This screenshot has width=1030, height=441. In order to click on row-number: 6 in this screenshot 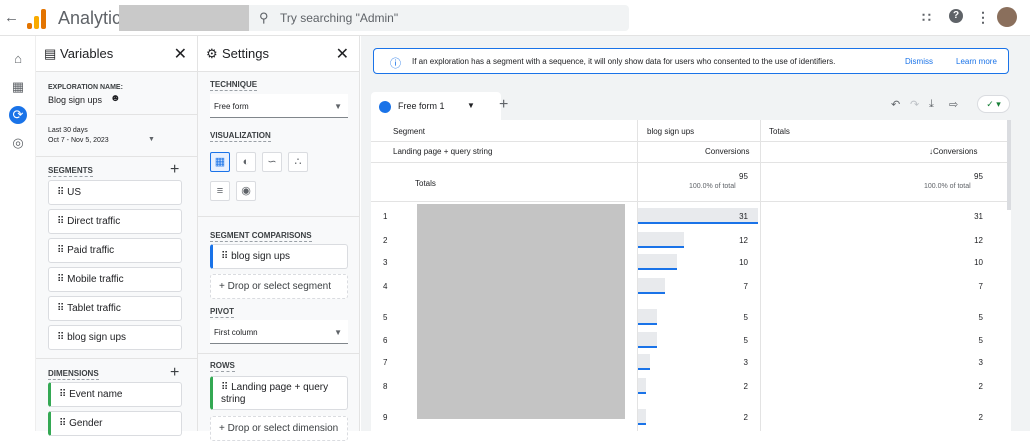, I will do `click(385, 340)`.